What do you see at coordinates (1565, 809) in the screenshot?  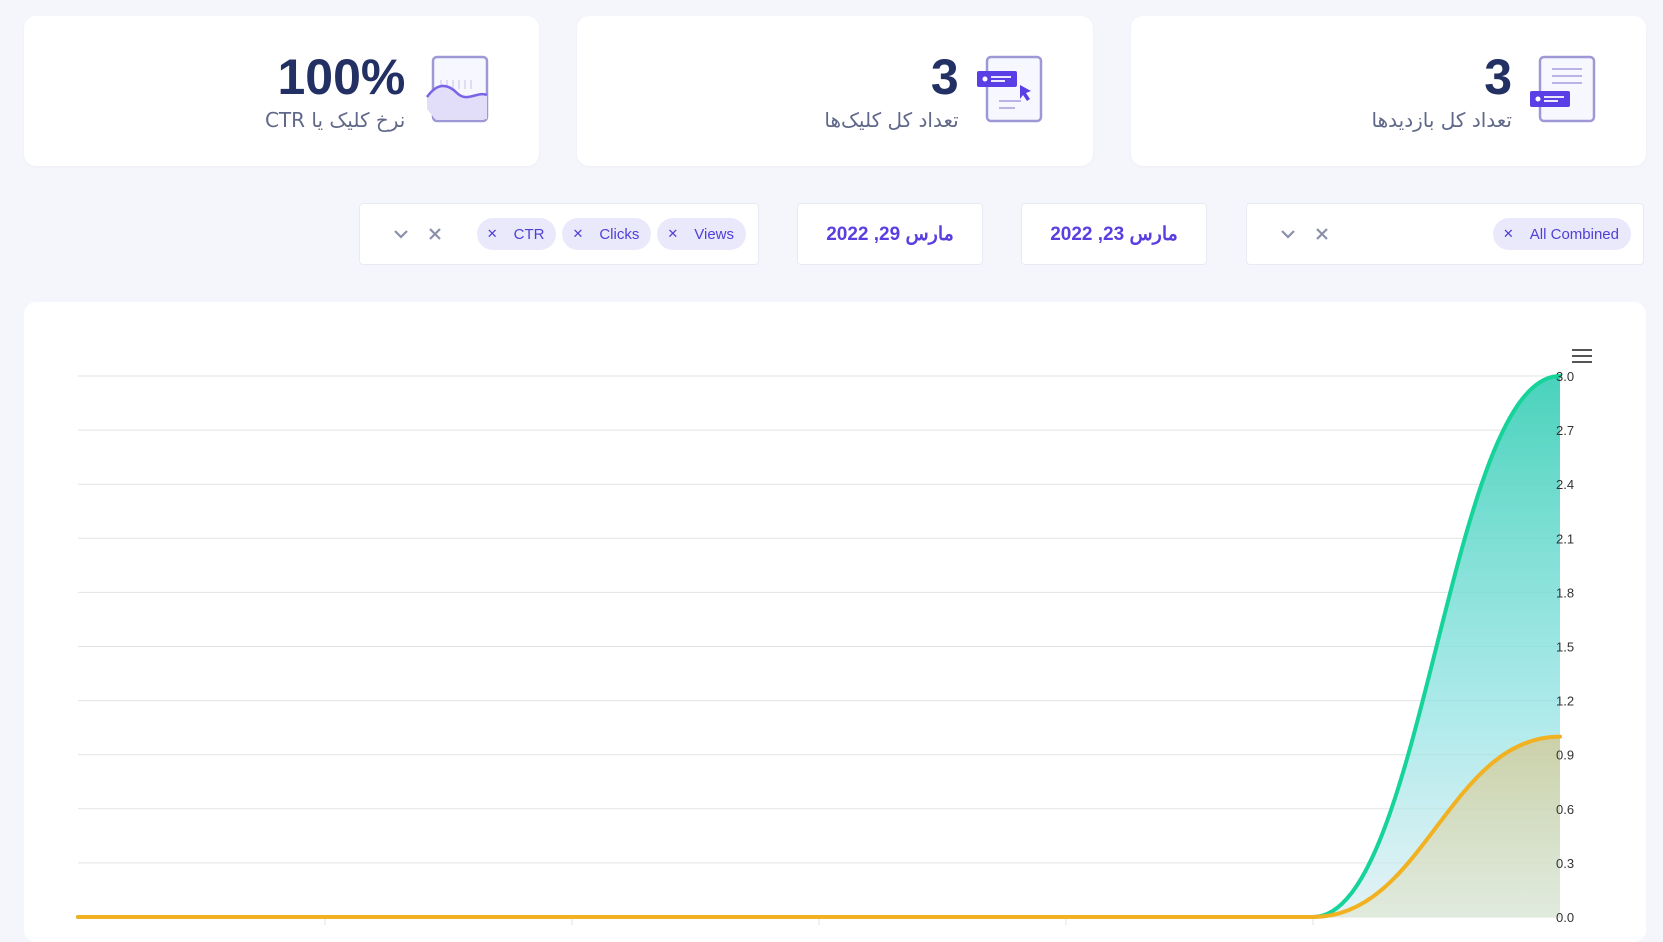 I see `y-tick-label: 0.6` at bounding box center [1565, 809].